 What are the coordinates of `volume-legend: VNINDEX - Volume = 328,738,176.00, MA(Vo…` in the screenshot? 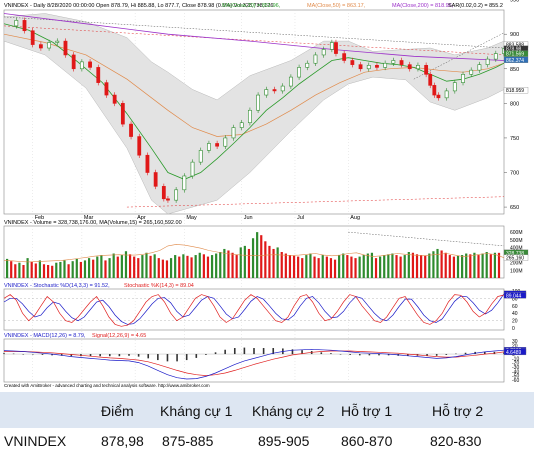 It's located at (93, 223).